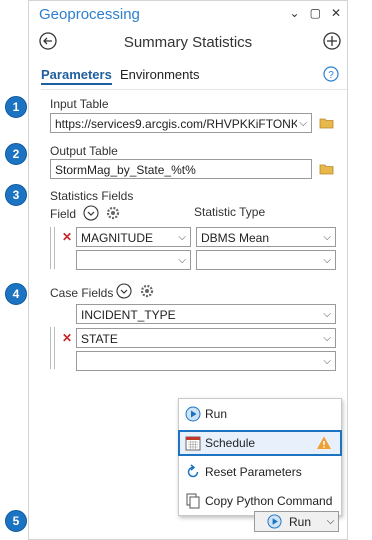 This screenshot has width=372, height=540. What do you see at coordinates (89, 14) in the screenshot?
I see `pane-title: Geoprocessing` at bounding box center [89, 14].